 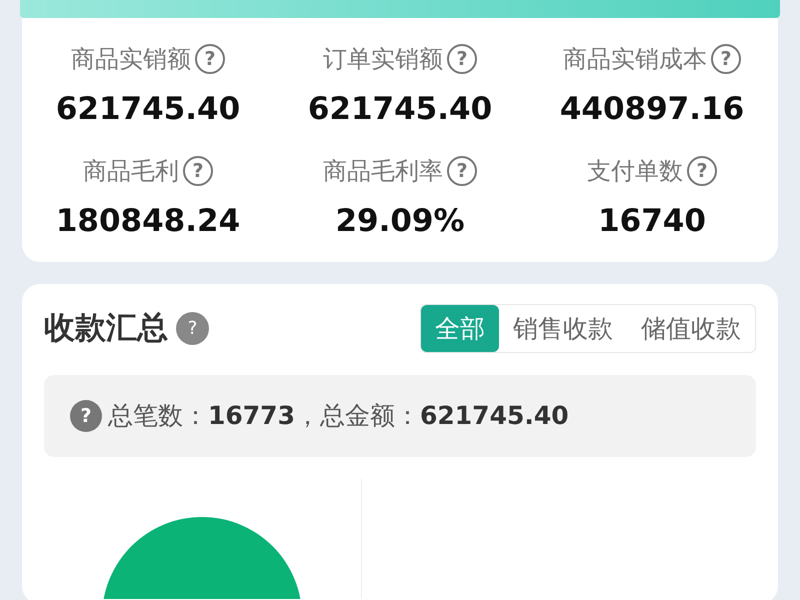 I want to click on metric-label: 订单实销额, so click(x=383, y=59).